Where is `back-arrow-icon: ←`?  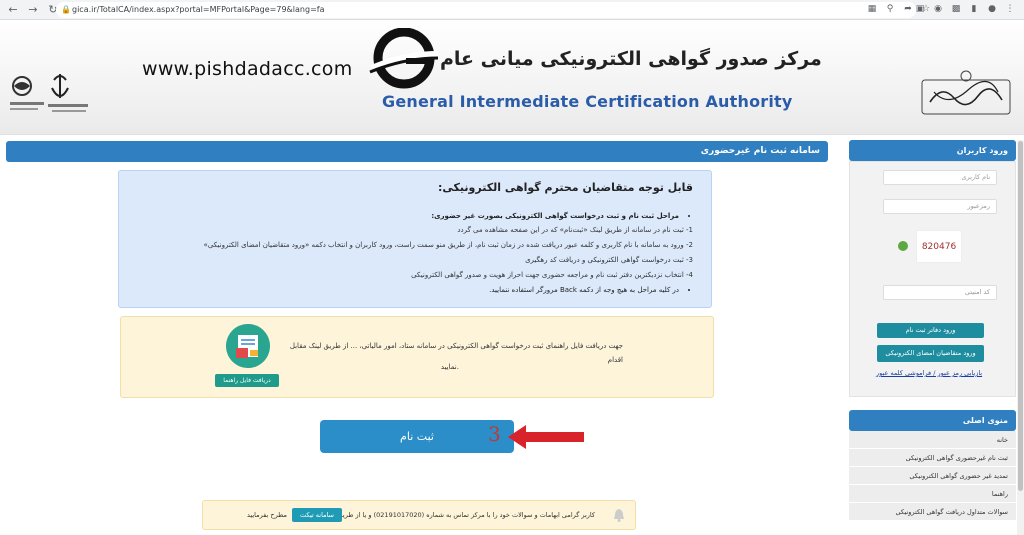
back-arrow-icon: ← is located at coordinates (13, 10).